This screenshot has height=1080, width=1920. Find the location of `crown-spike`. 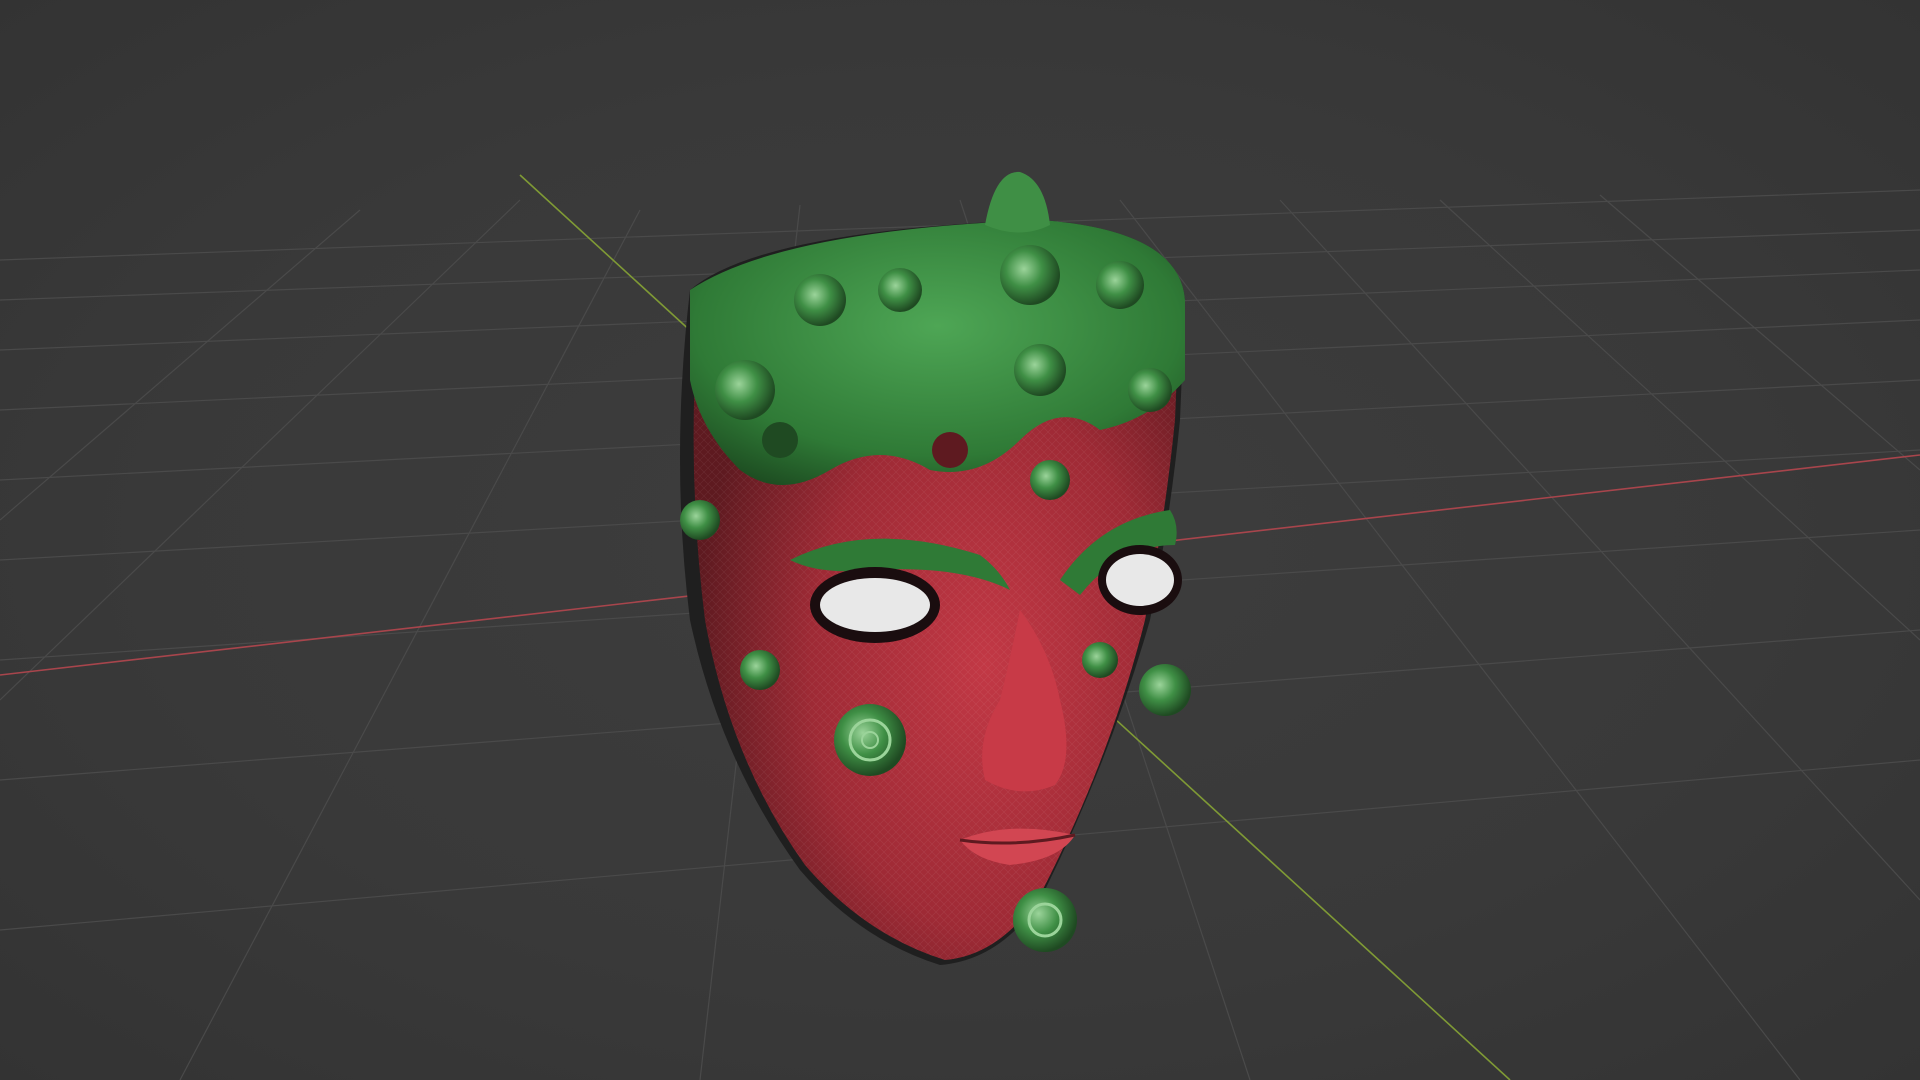

crown-spike is located at coordinates (1017, 202).